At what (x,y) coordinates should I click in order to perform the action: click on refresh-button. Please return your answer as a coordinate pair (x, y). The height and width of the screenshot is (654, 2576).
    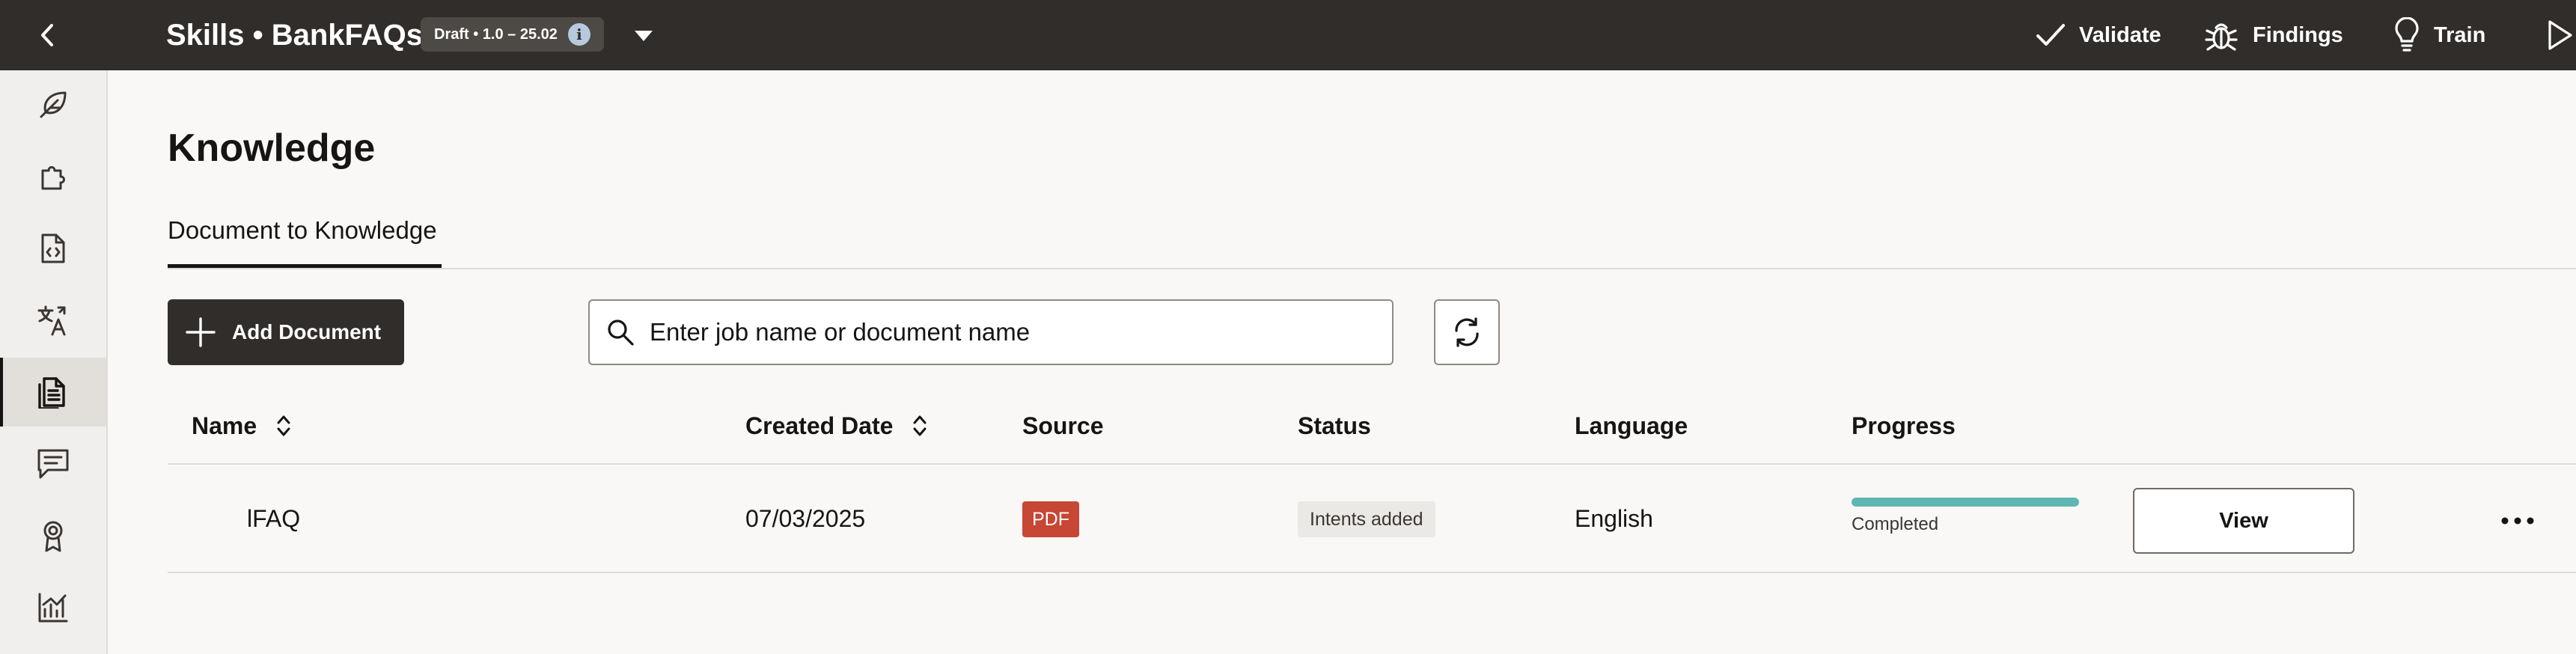
    Looking at the image, I should click on (1467, 332).